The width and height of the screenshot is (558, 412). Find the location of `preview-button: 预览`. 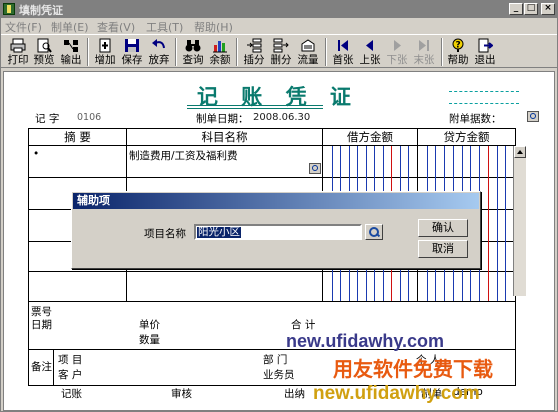

preview-button: 预览 is located at coordinates (44, 52).